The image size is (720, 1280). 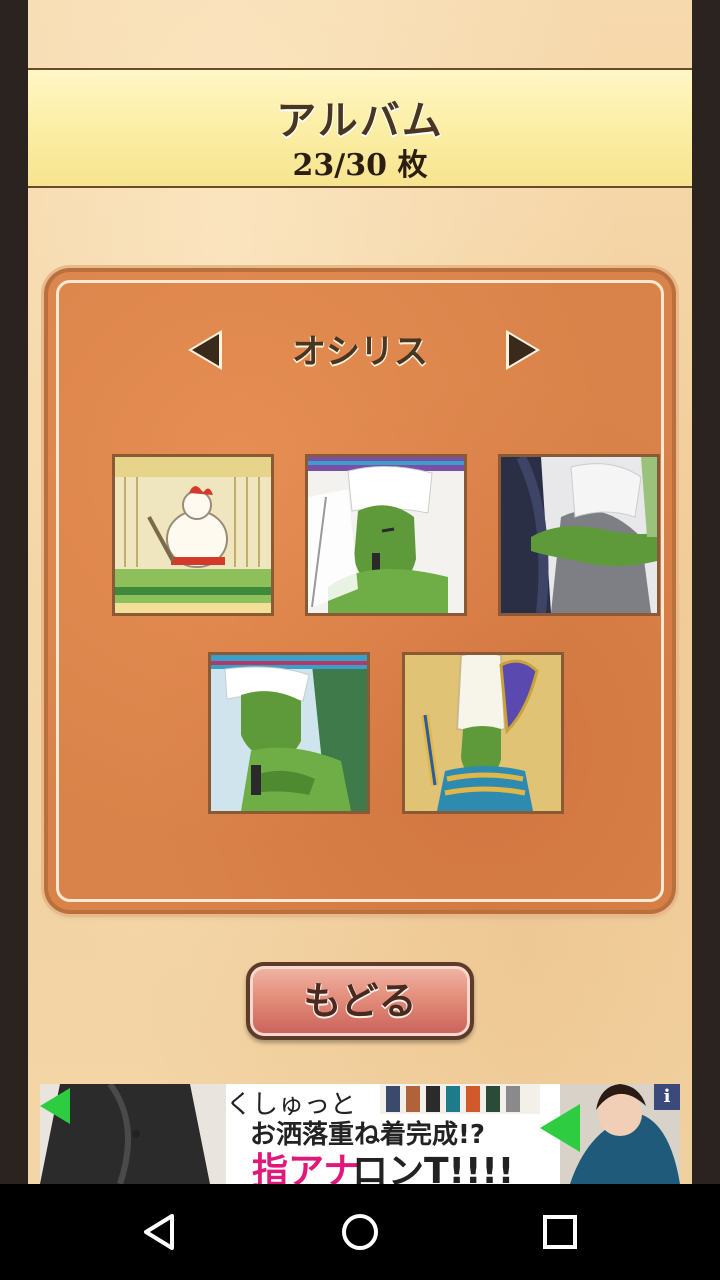 I want to click on rooster-in-palace-thumbnail, so click(x=193, y=535).